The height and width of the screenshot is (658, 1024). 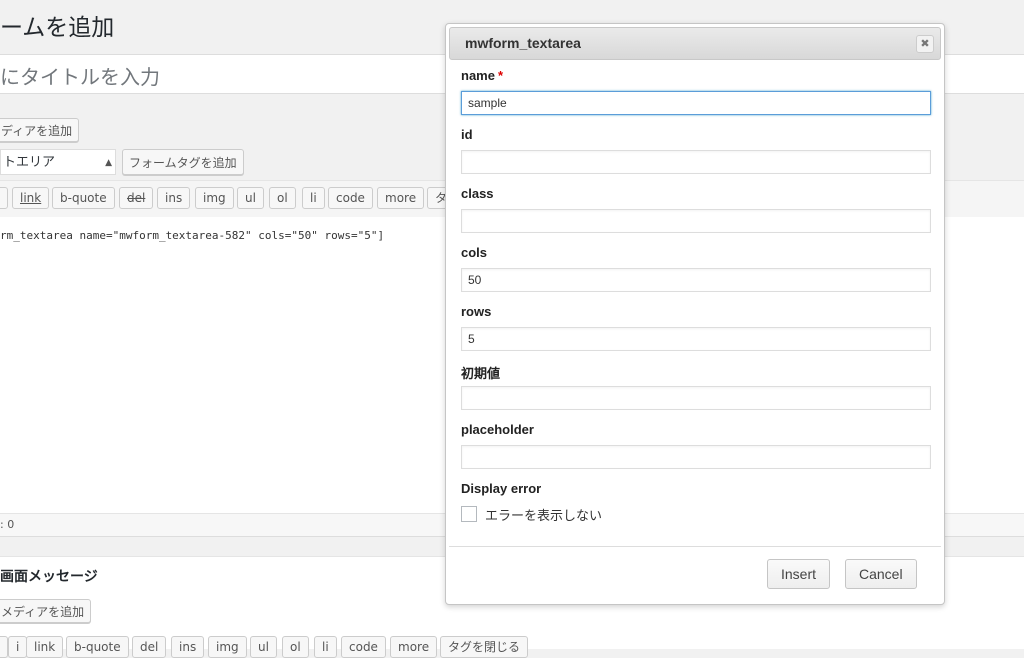 I want to click on display-error-checkbox-label: エラーを表示しない, so click(x=543, y=514).